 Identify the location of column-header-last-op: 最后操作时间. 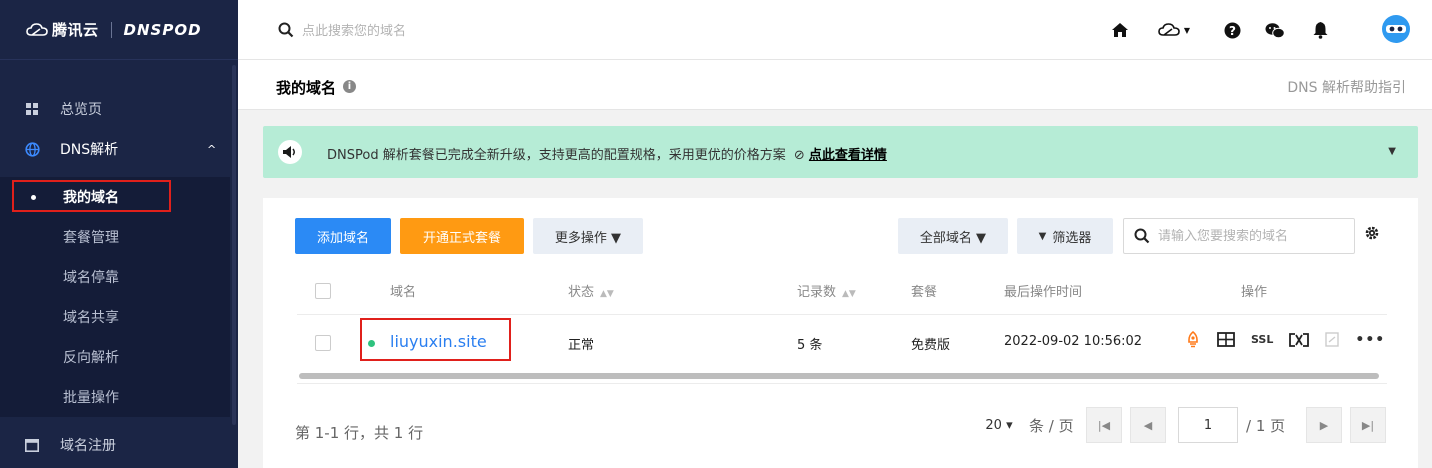
(1043, 292).